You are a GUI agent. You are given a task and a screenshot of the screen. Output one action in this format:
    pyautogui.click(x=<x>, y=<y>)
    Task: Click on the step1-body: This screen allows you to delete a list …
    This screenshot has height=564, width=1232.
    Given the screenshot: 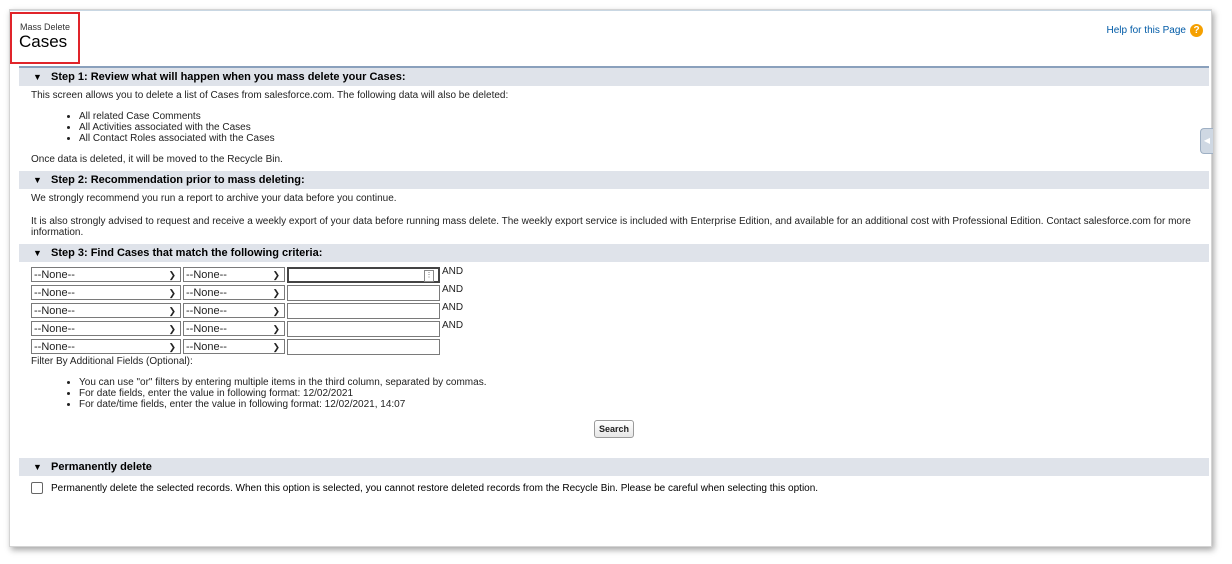 What is the action you would take?
    pyautogui.click(x=614, y=128)
    